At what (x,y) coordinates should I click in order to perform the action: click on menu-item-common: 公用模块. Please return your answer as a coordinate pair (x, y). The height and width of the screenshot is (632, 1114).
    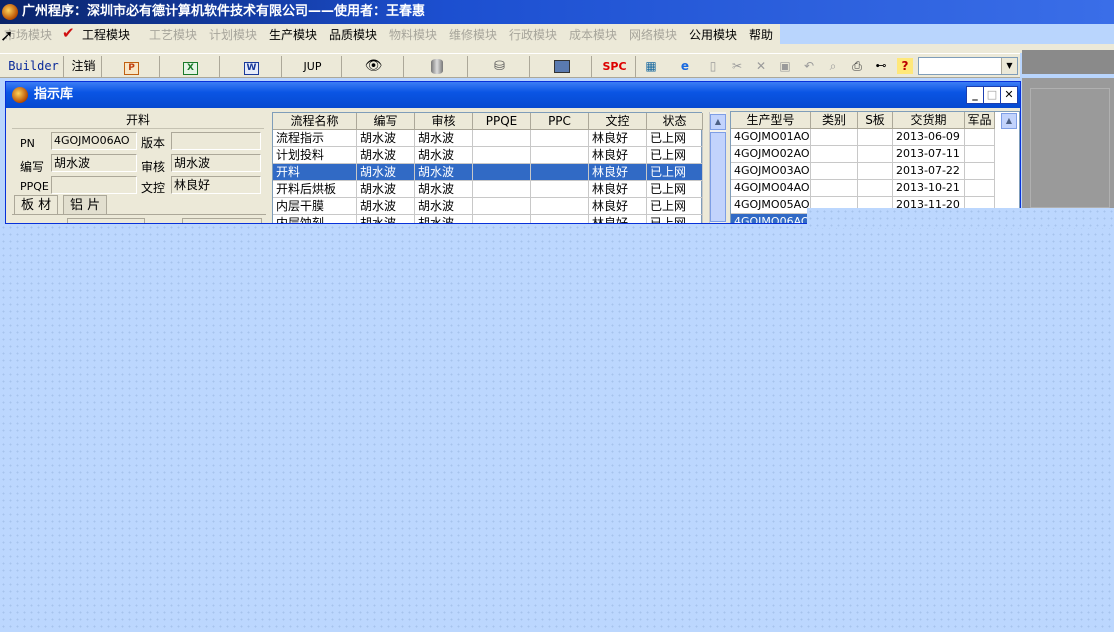
    Looking at the image, I should click on (713, 34).